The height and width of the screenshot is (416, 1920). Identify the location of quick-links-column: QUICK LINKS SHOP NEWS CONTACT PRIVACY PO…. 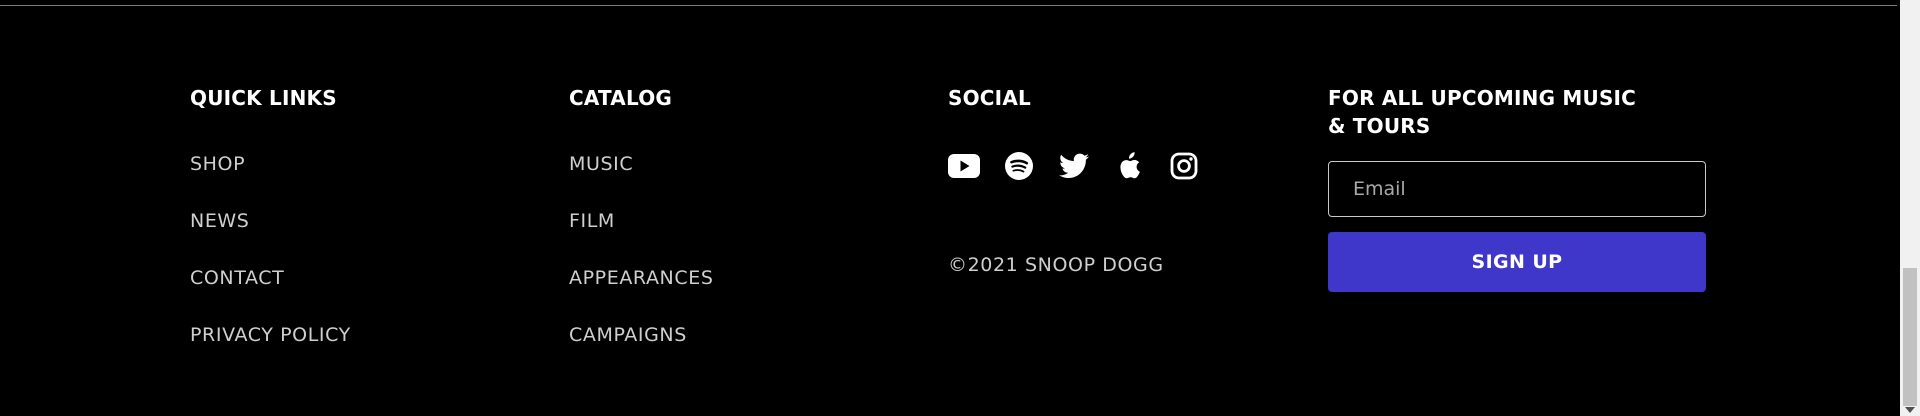
(355, 215).